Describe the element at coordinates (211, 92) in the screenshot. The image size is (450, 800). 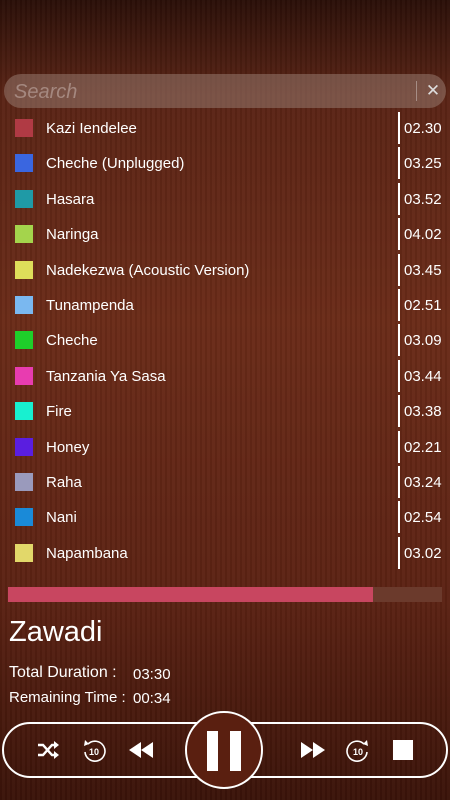
I see `search-input` at that location.